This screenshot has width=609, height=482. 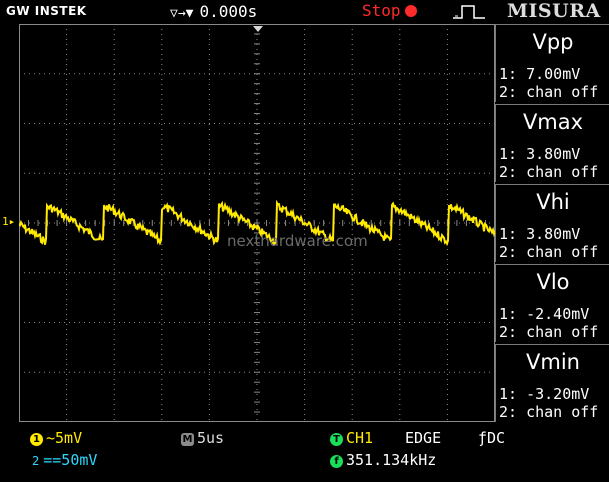 I want to click on trigger-type: EDGE, so click(x=423, y=438).